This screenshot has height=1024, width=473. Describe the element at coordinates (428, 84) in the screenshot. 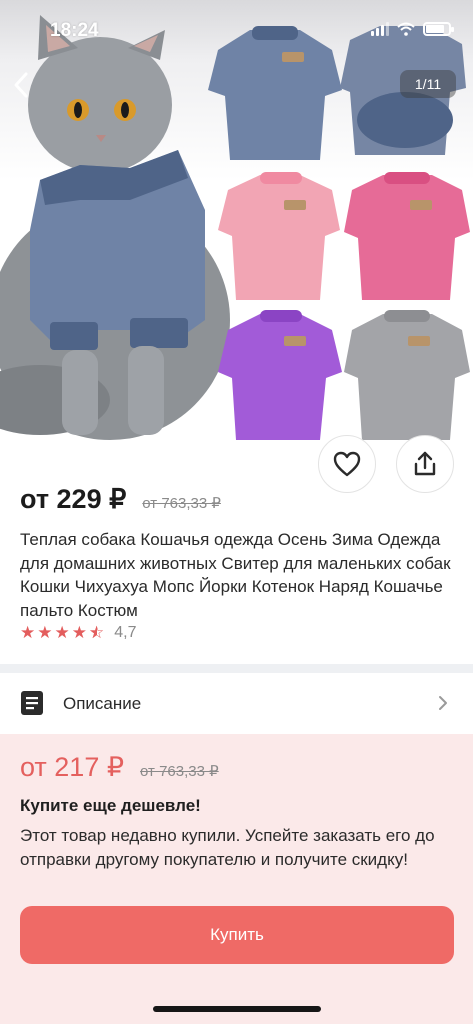

I see `gallery-counter: 1/11` at that location.